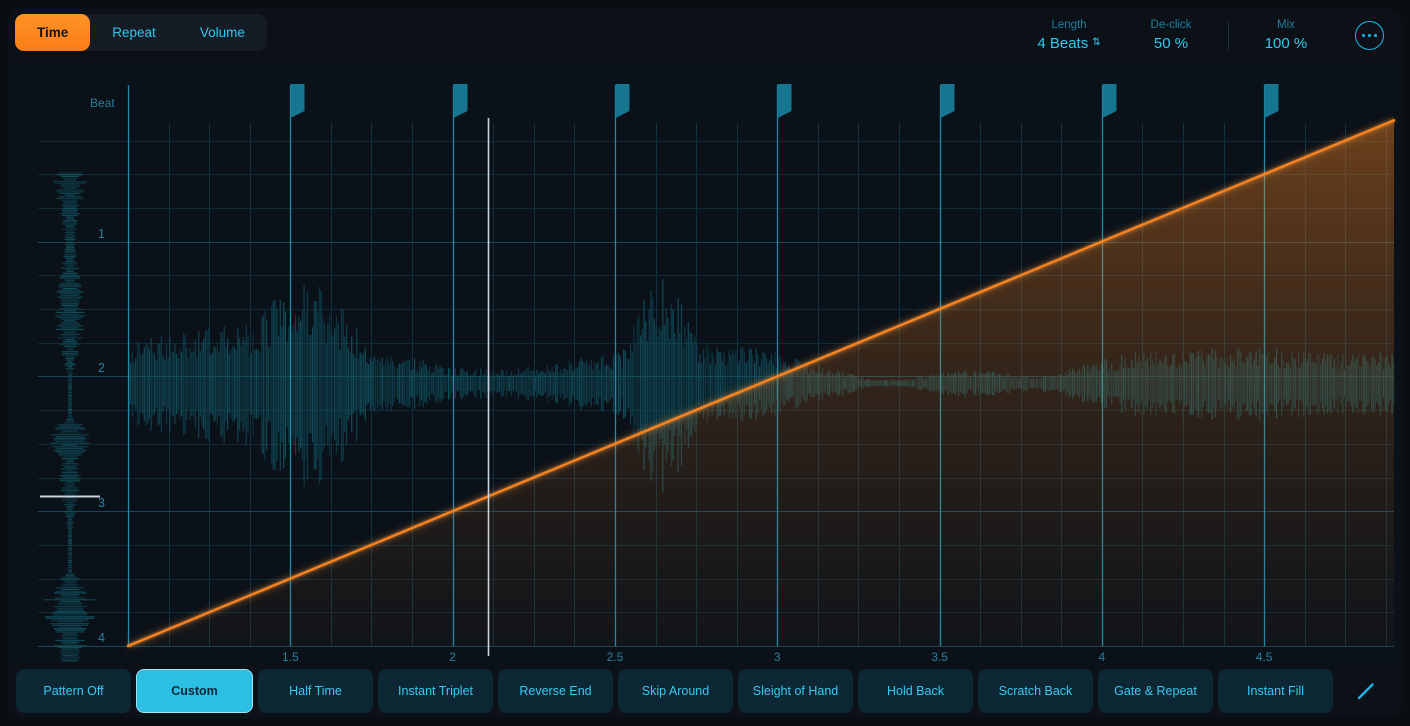 The height and width of the screenshot is (726, 1410). Describe the element at coordinates (315, 690) in the screenshot. I see `preset-half-time: Half Time` at that location.